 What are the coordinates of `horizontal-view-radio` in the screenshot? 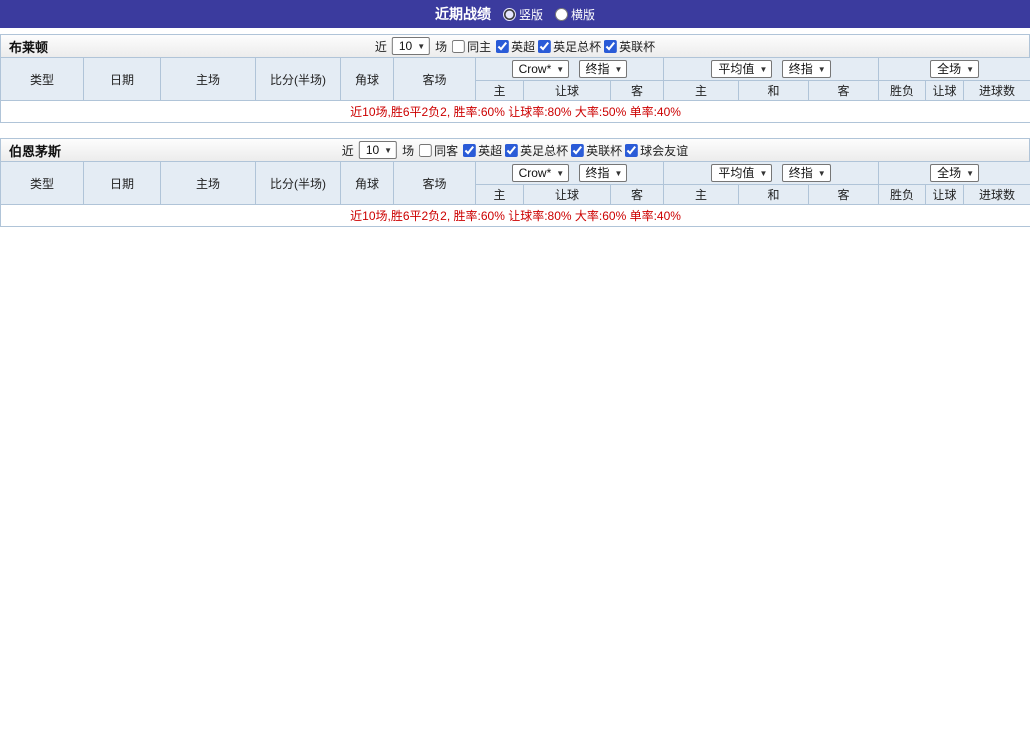 It's located at (561, 14).